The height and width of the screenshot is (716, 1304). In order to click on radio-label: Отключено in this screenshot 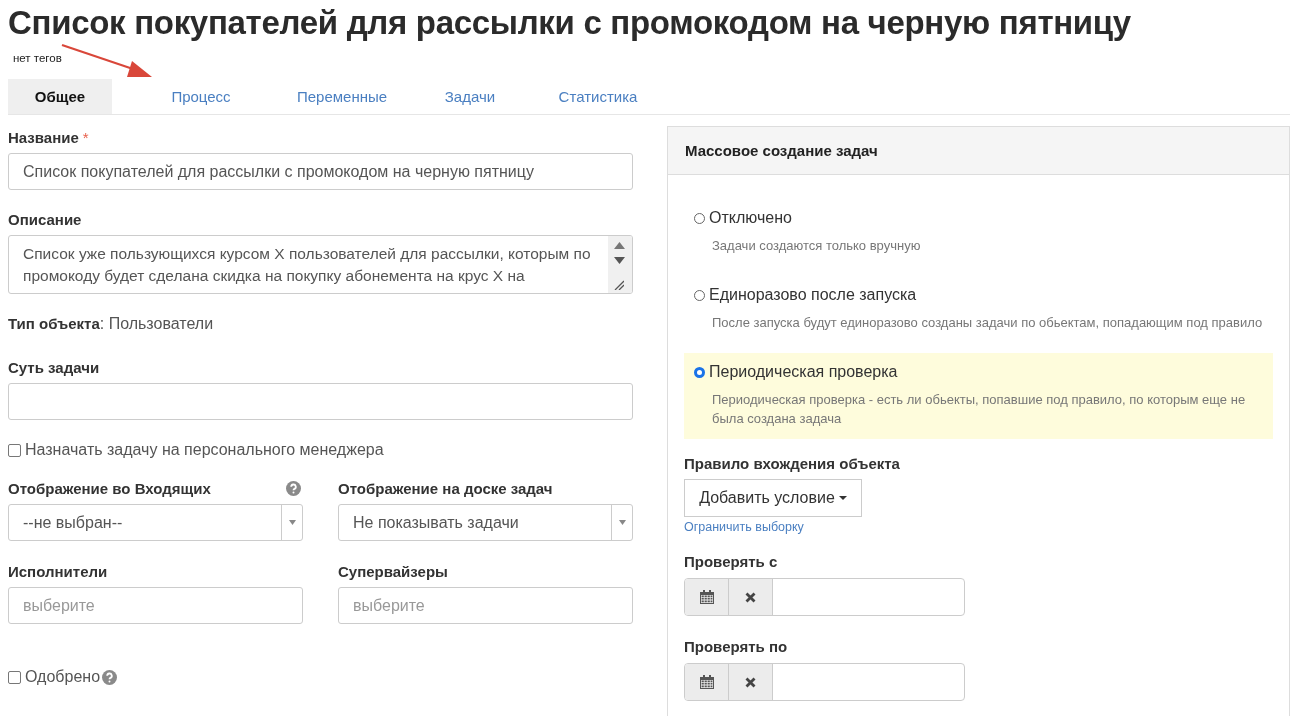, I will do `click(750, 218)`.